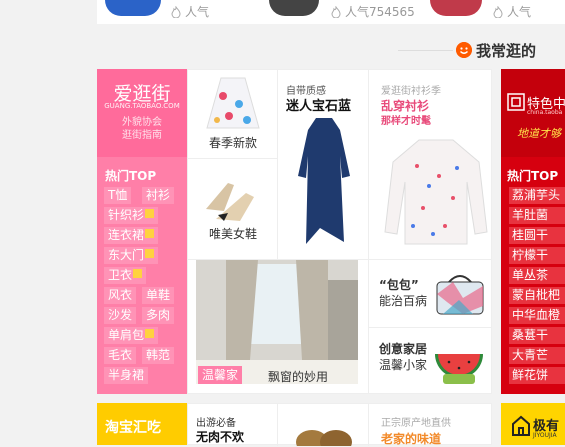 This screenshot has height=447, width=565. I want to click on hometown-card: 正宗原产地直供 老家的味道, so click(430, 425).